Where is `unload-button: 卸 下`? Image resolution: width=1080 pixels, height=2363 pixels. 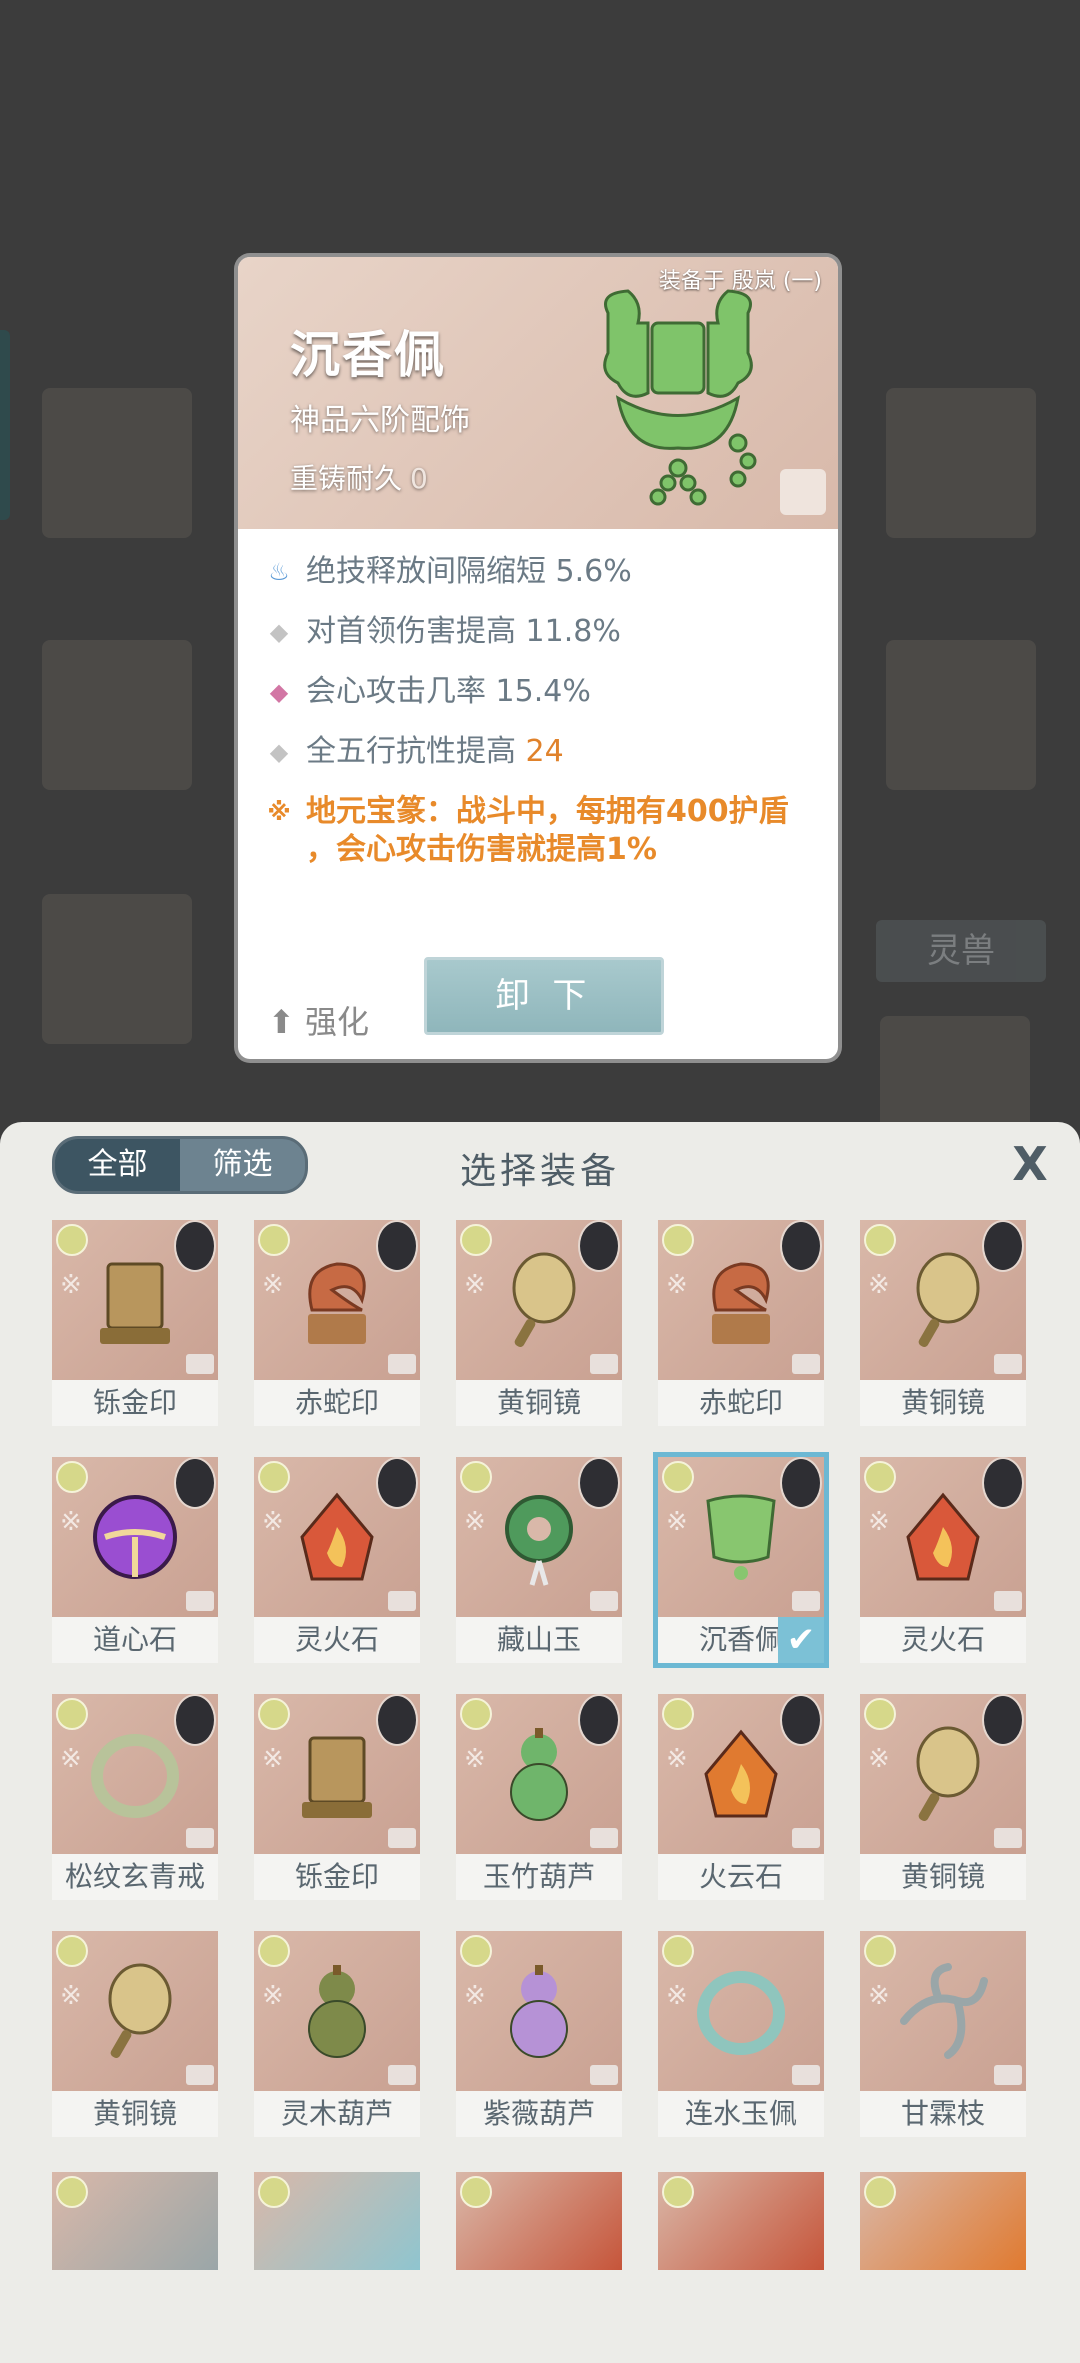 unload-button: 卸 下 is located at coordinates (544, 996).